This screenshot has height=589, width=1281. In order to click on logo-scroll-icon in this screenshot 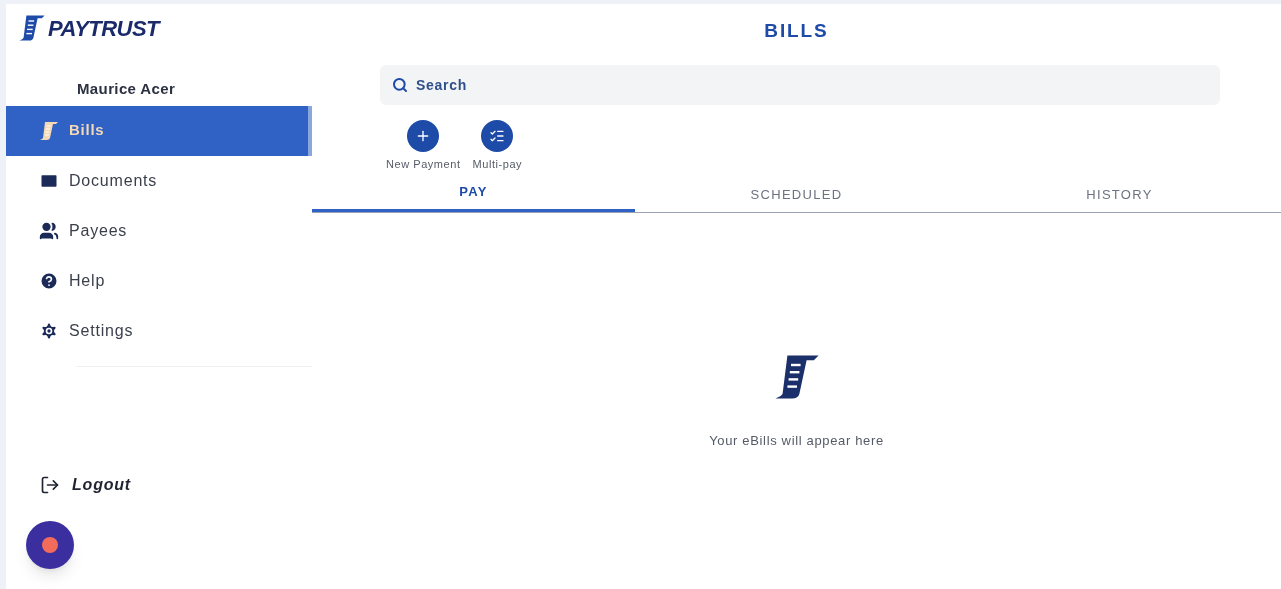, I will do `click(32, 28)`.